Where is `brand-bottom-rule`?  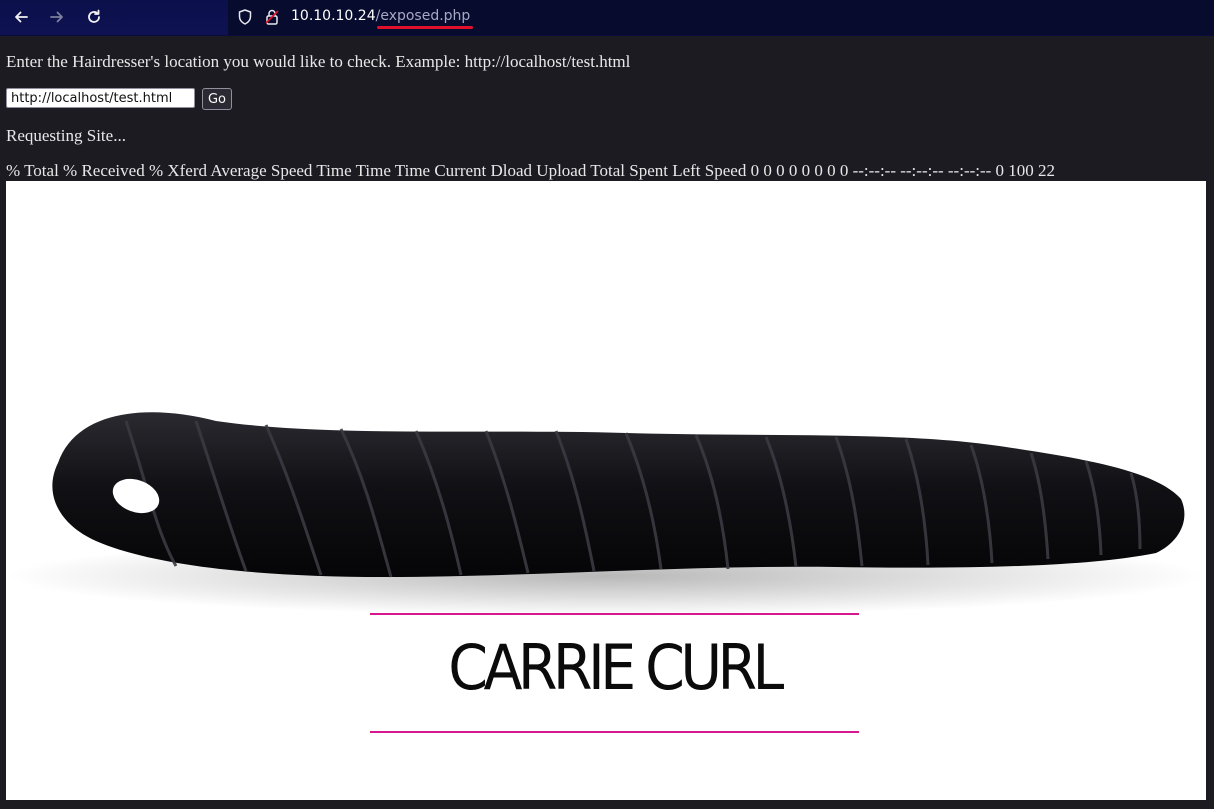
brand-bottom-rule is located at coordinates (614, 732).